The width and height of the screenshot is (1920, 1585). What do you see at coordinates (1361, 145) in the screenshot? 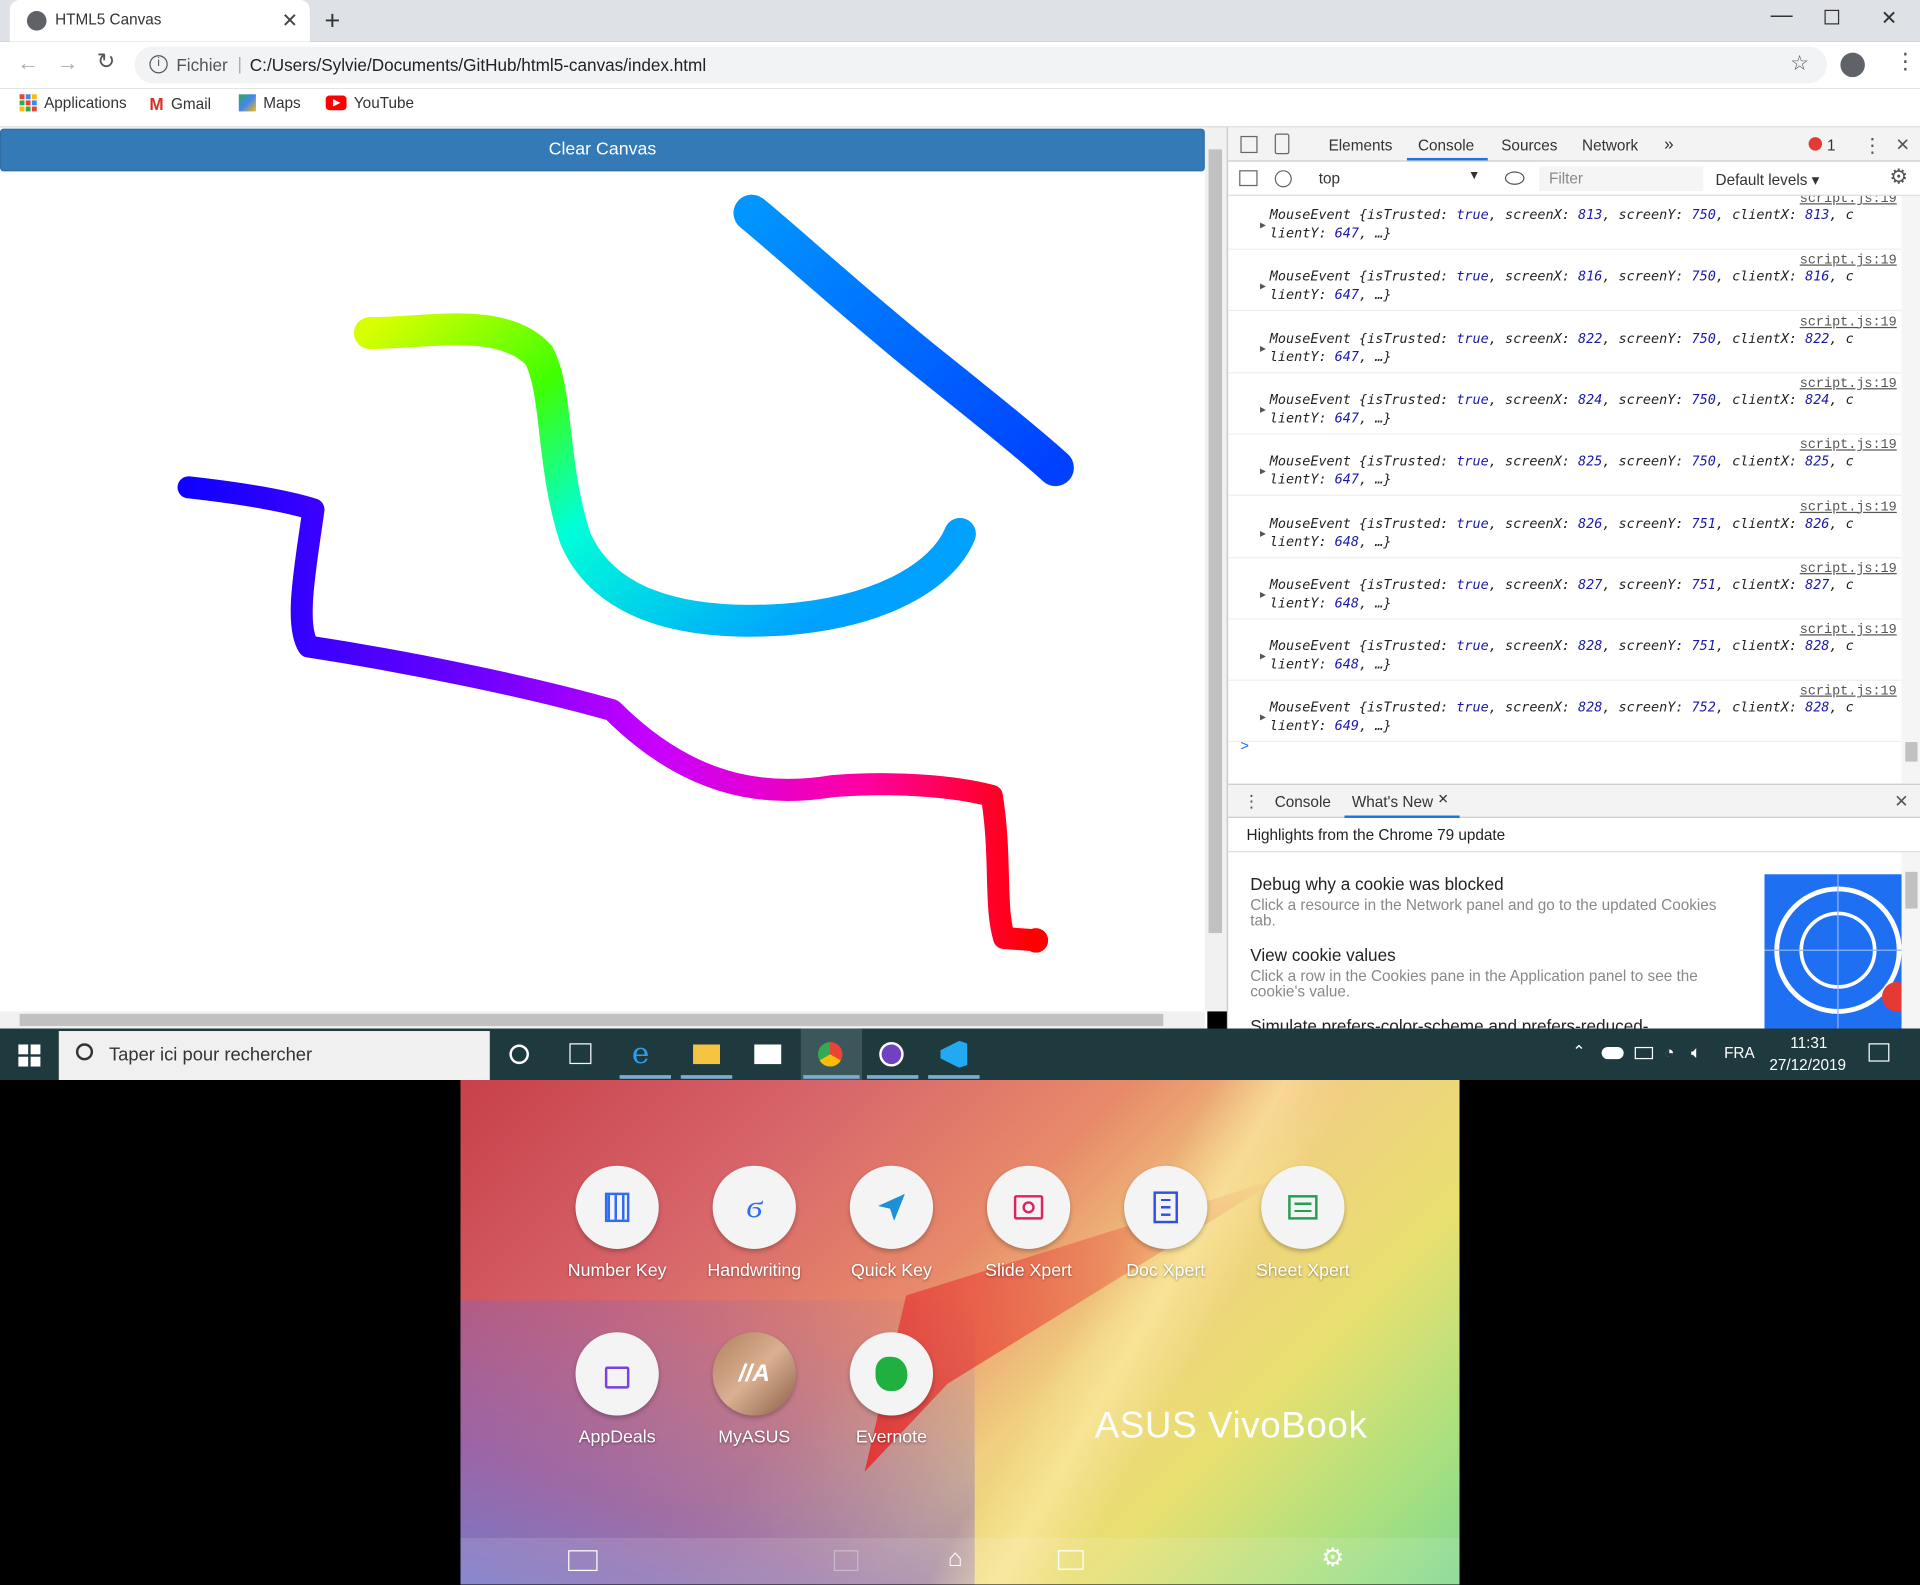
I see `tab-elements: Elements` at bounding box center [1361, 145].